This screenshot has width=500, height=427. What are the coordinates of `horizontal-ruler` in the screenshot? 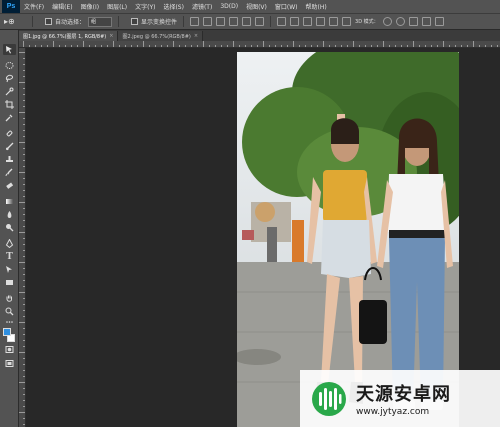 It's located at (259, 44).